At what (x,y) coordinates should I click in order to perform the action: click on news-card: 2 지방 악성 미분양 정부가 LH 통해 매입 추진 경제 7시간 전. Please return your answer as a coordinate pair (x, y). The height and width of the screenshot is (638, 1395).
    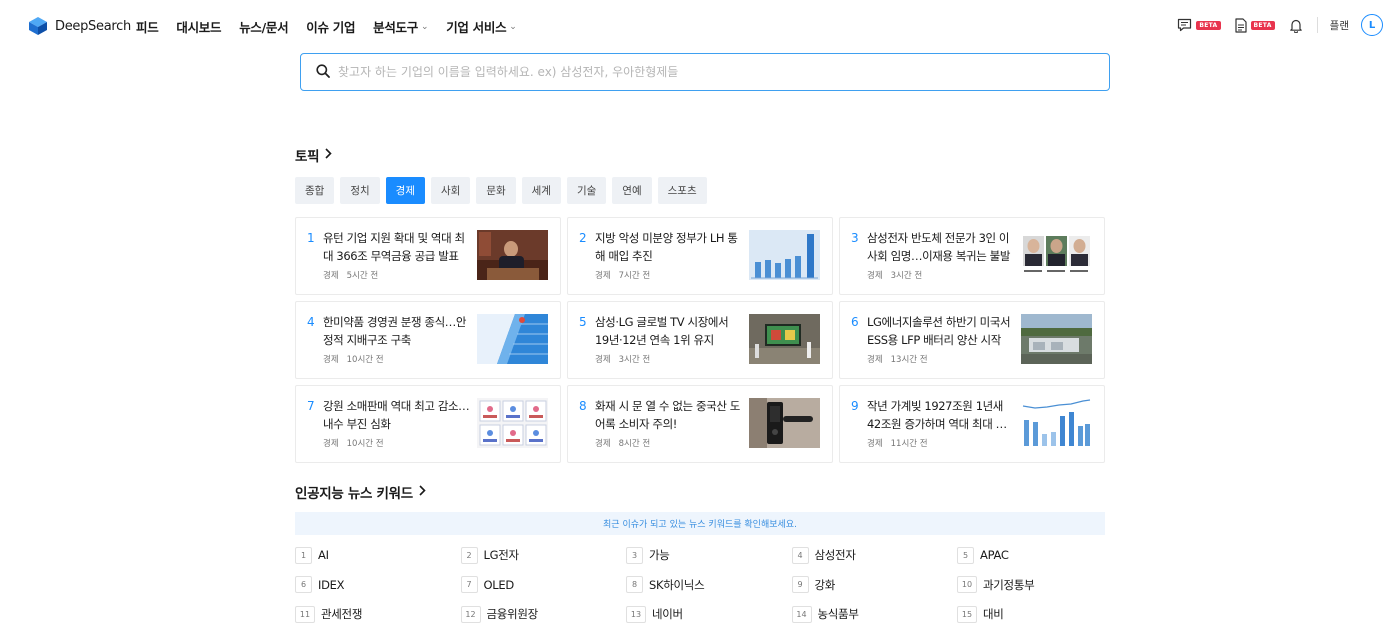
    Looking at the image, I should click on (700, 256).